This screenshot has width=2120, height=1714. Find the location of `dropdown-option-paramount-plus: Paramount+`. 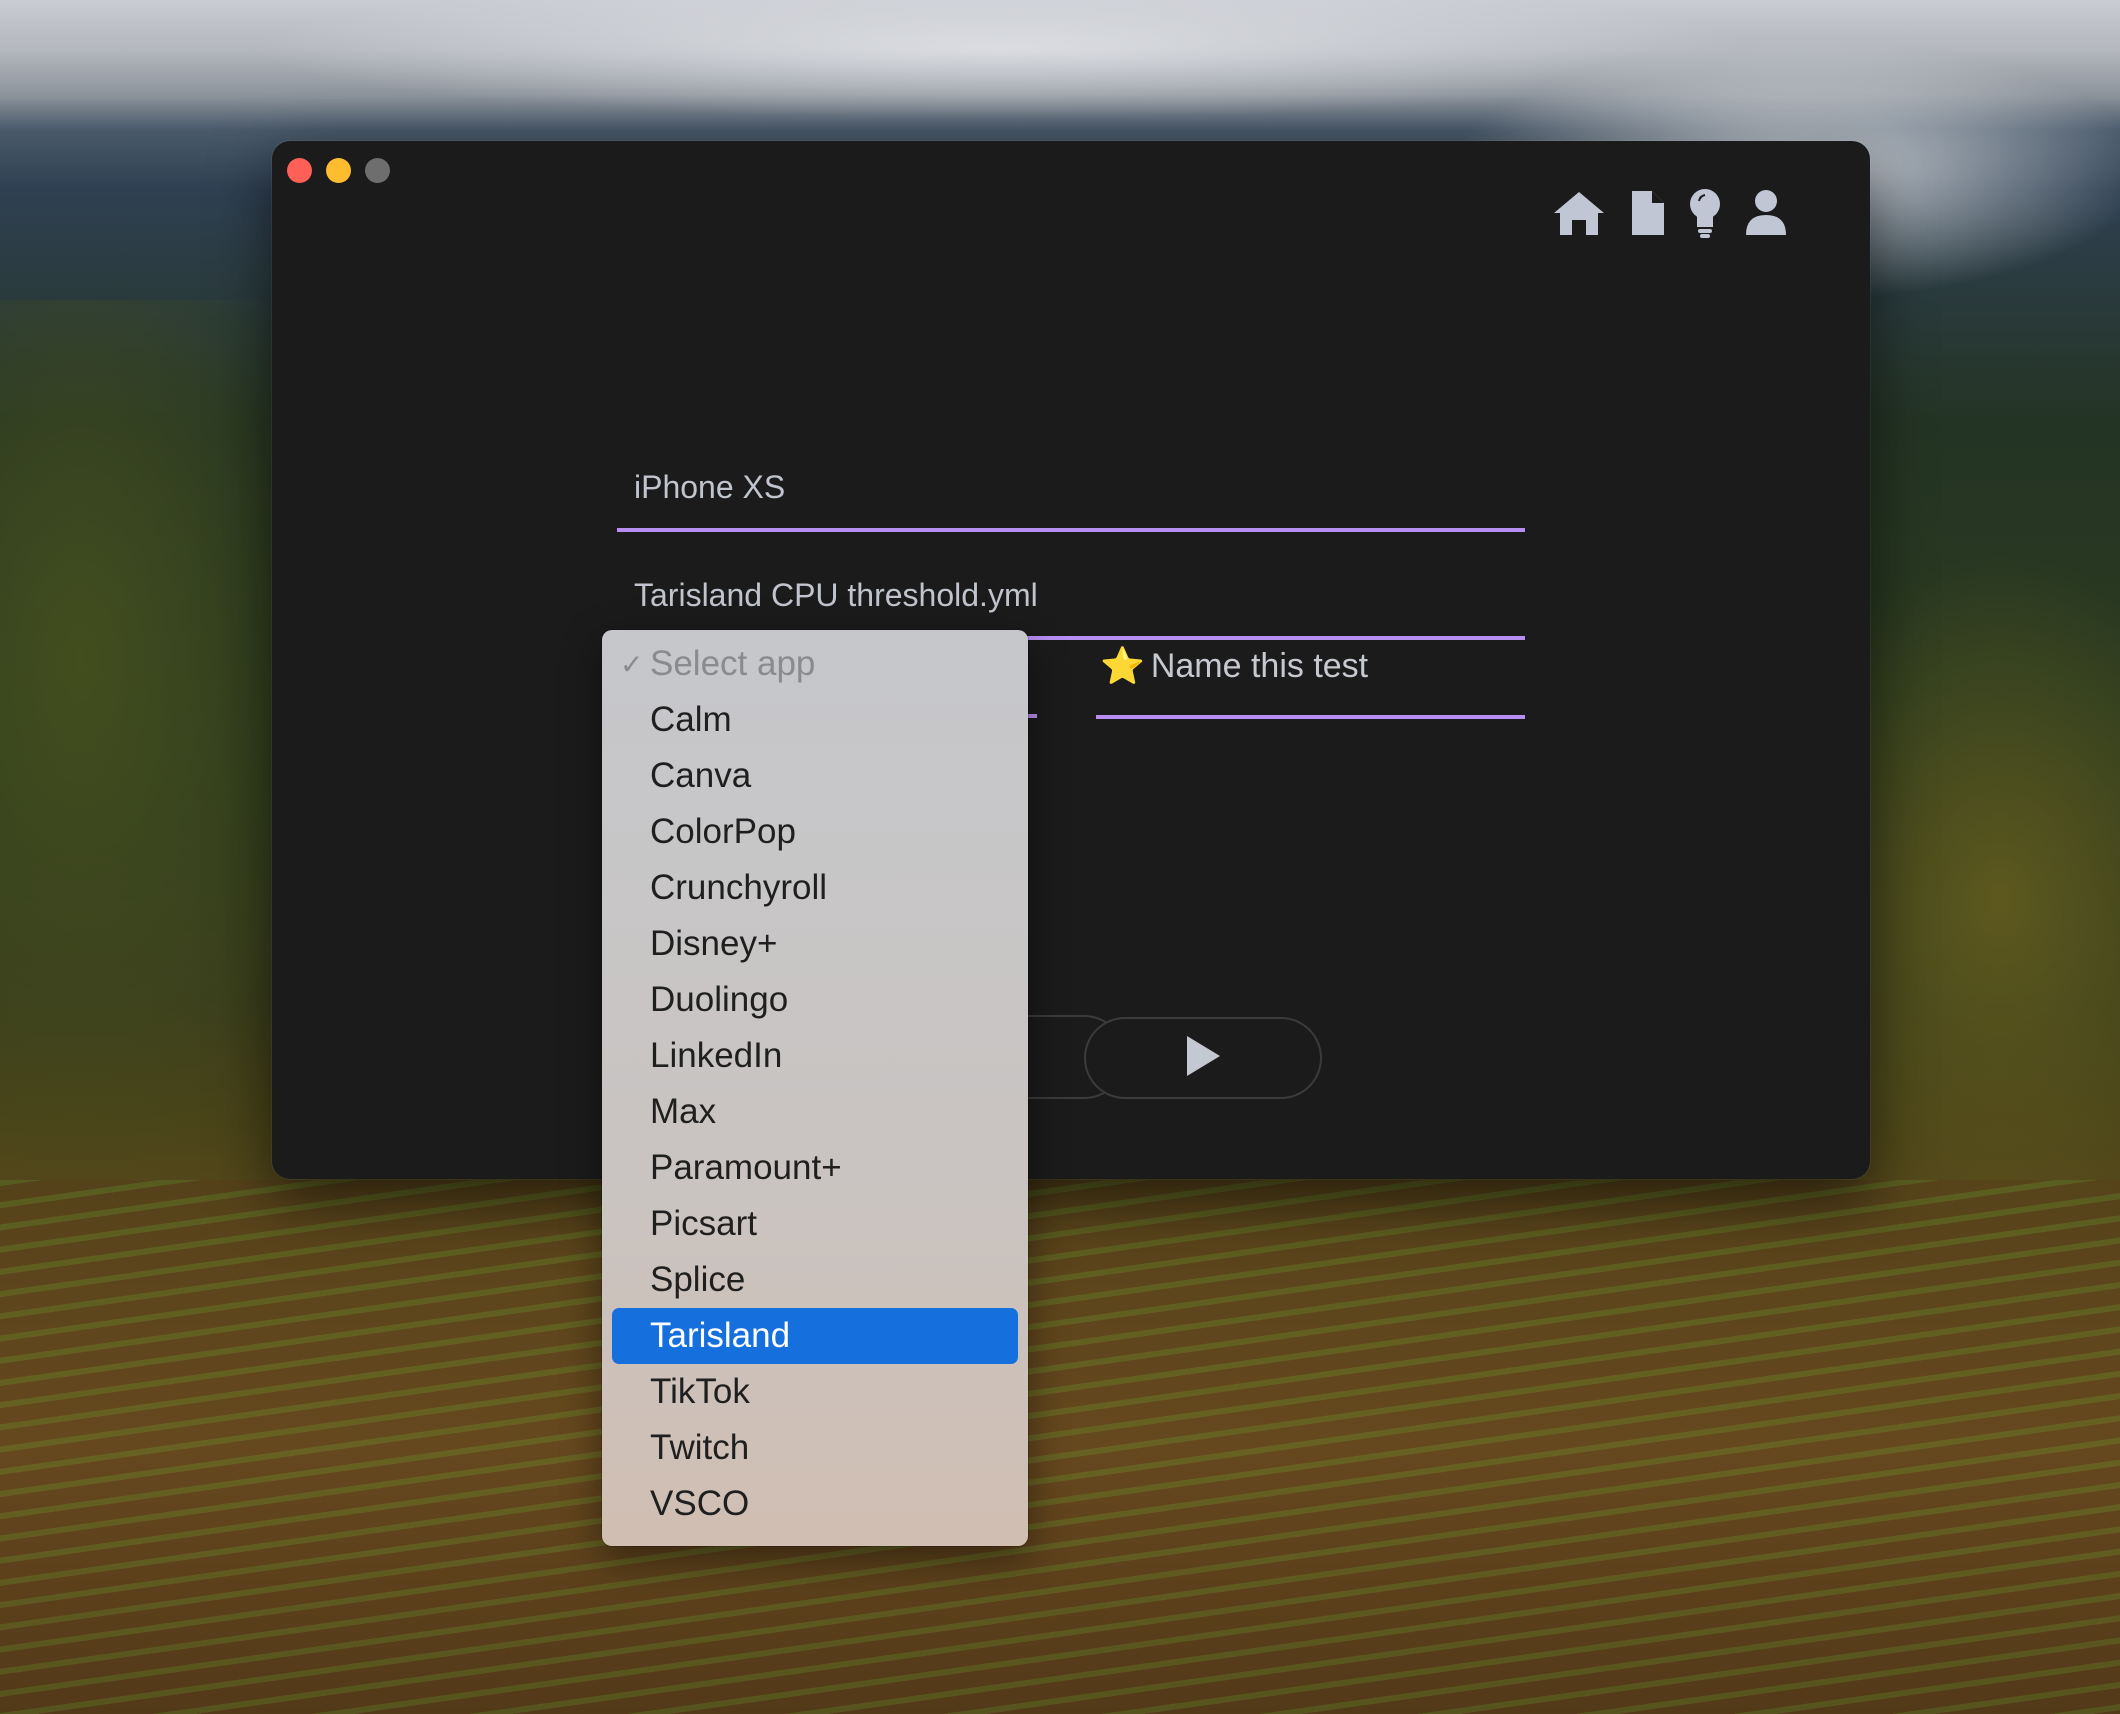

dropdown-option-paramount-plus: Paramount+ is located at coordinates (815, 1168).